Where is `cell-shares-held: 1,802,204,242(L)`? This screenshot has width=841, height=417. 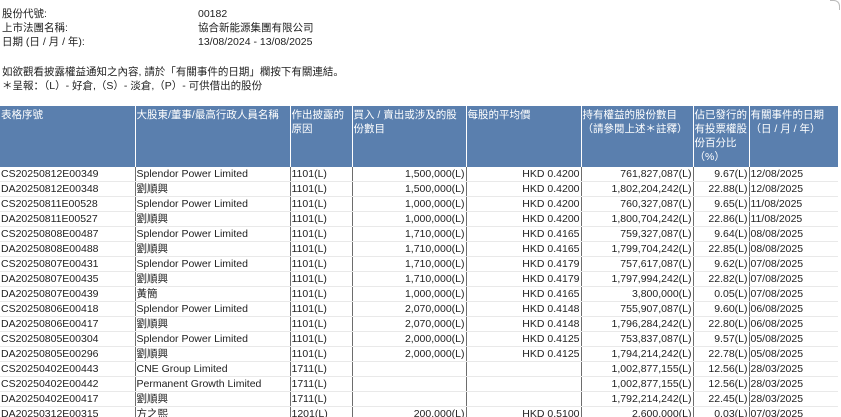
cell-shares-held: 1,802,204,242(L) is located at coordinates (637, 189).